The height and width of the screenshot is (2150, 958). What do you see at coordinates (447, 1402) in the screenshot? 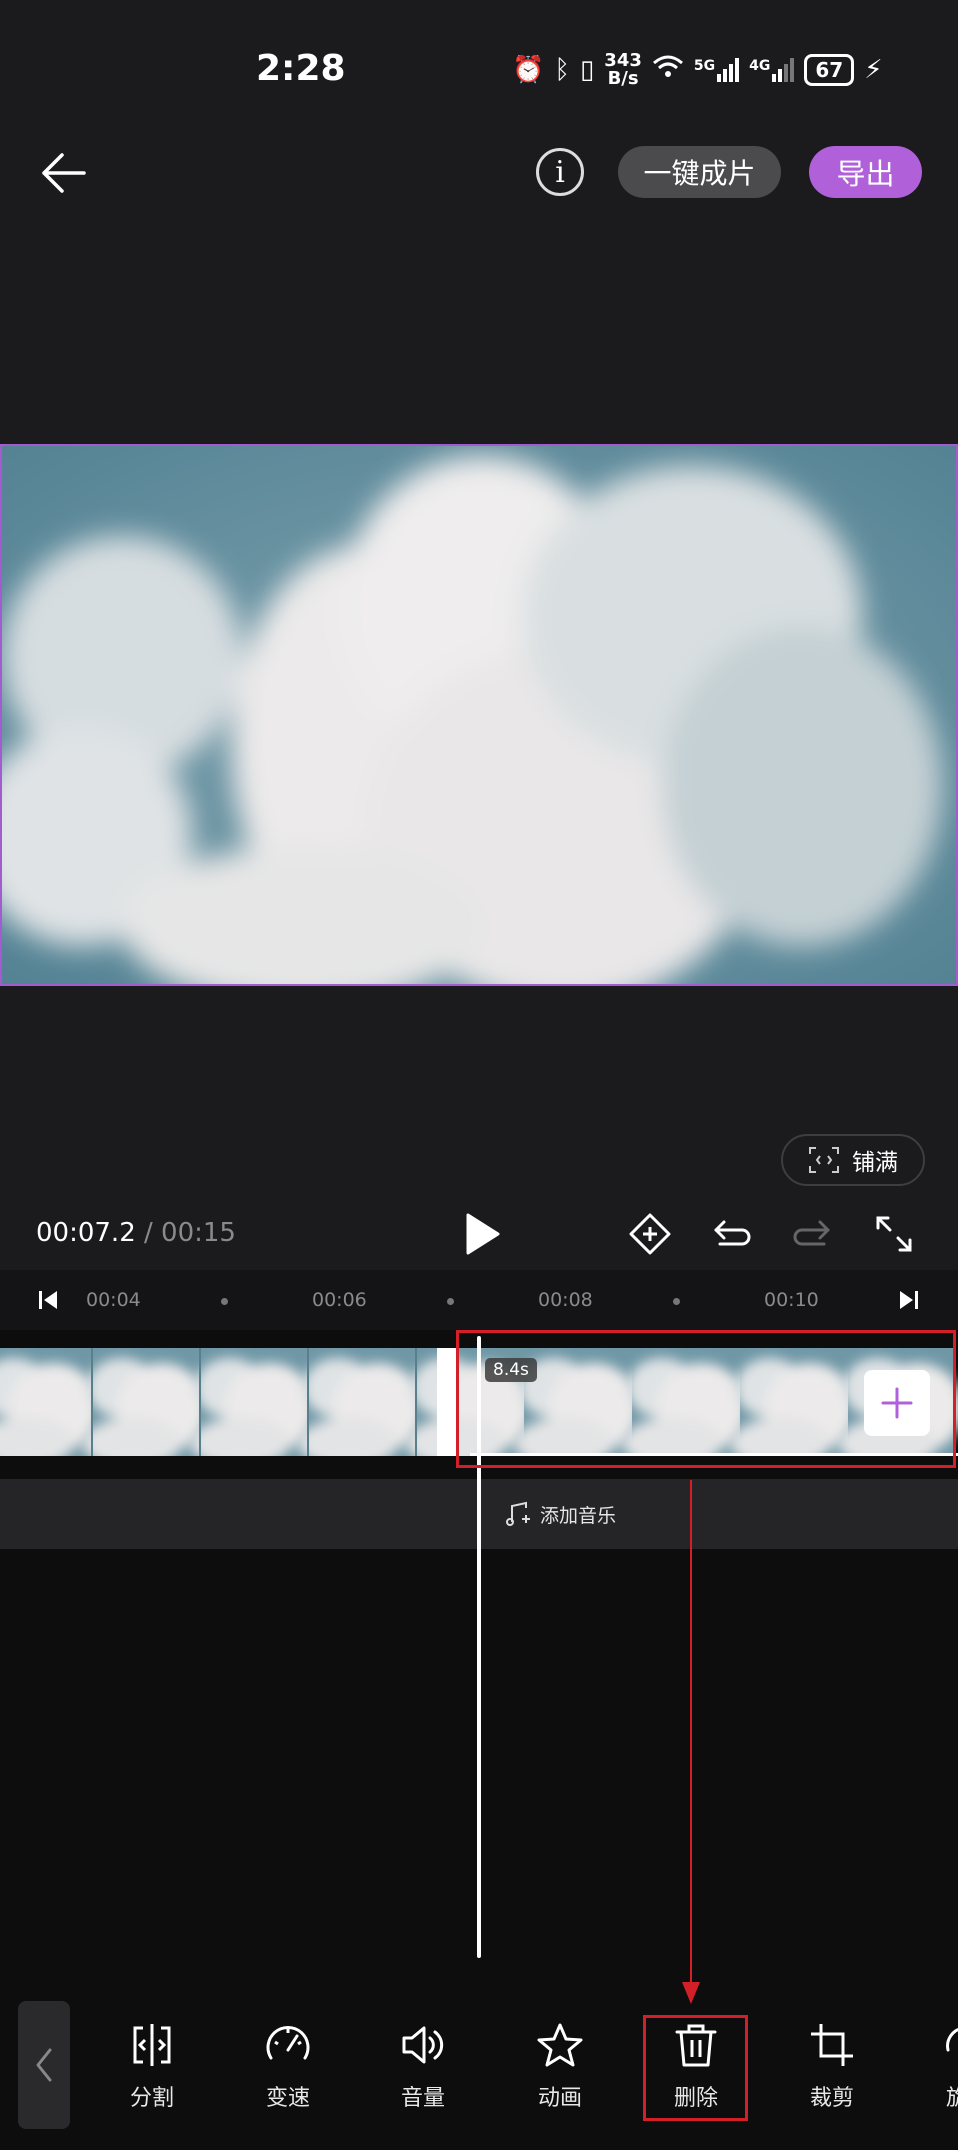
I see `clip-transition-handle` at bounding box center [447, 1402].